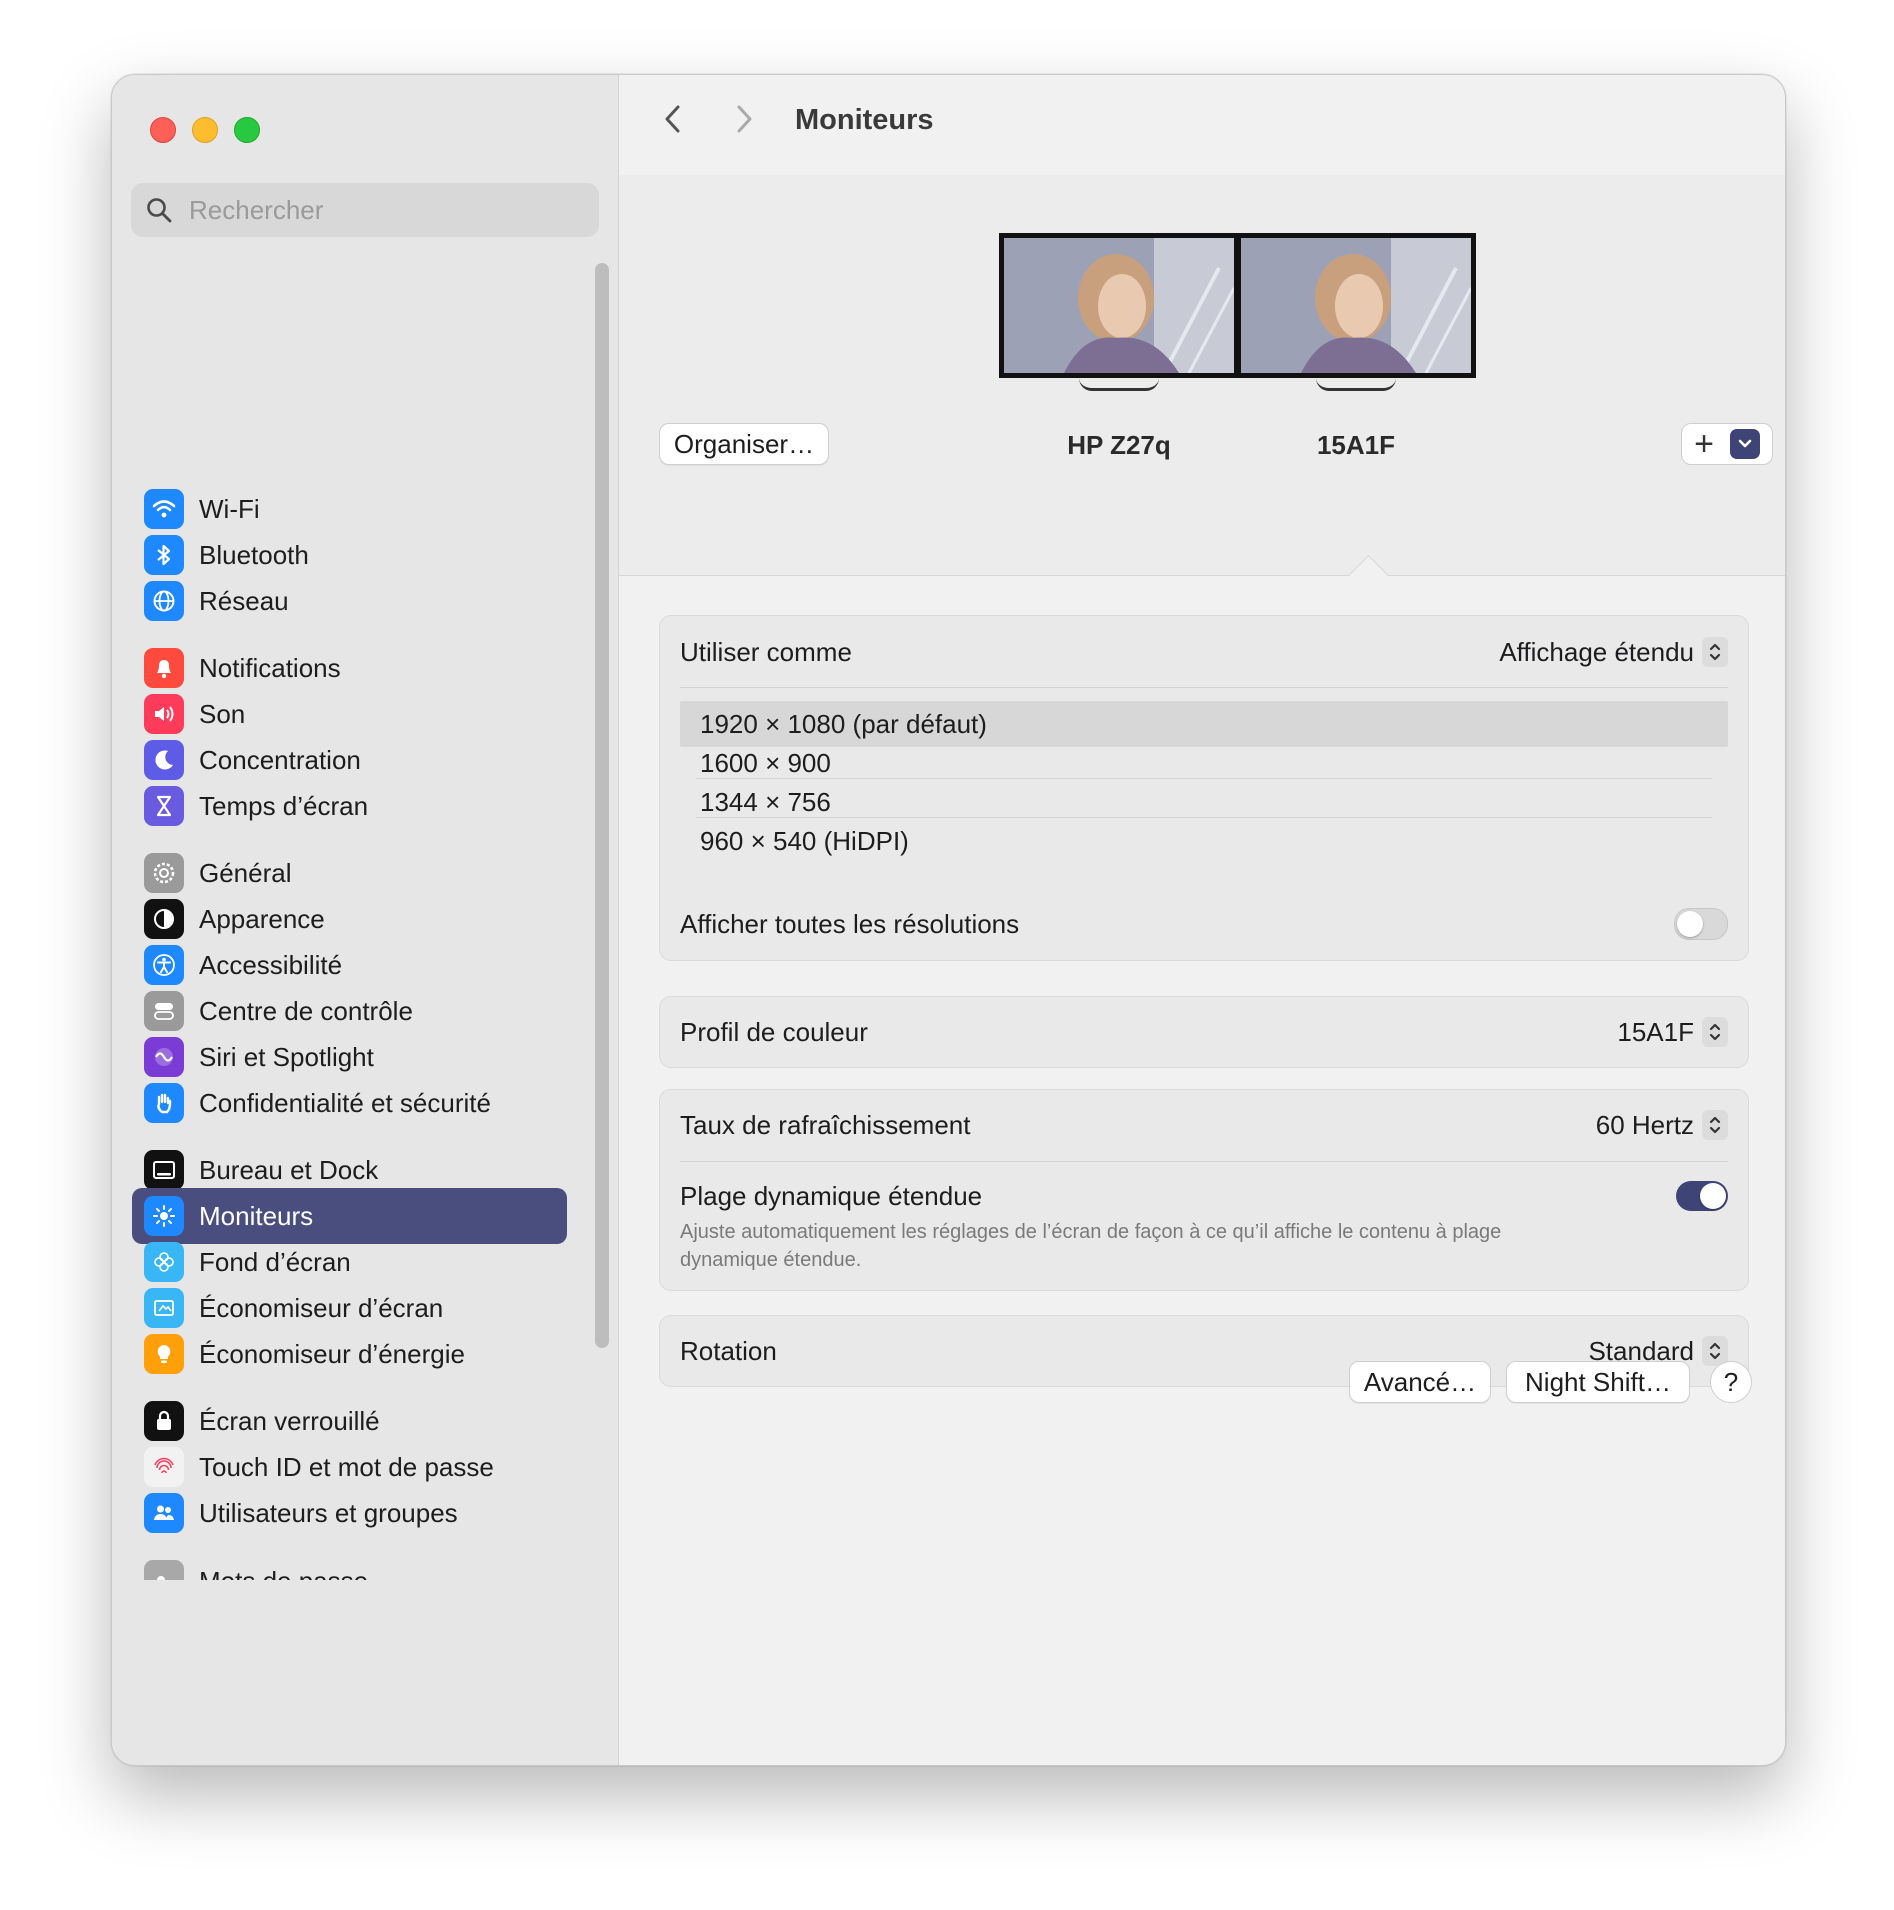  Describe the element at coordinates (1672, 1032) in the screenshot. I see `color-profile-popup: 15A1F` at that location.